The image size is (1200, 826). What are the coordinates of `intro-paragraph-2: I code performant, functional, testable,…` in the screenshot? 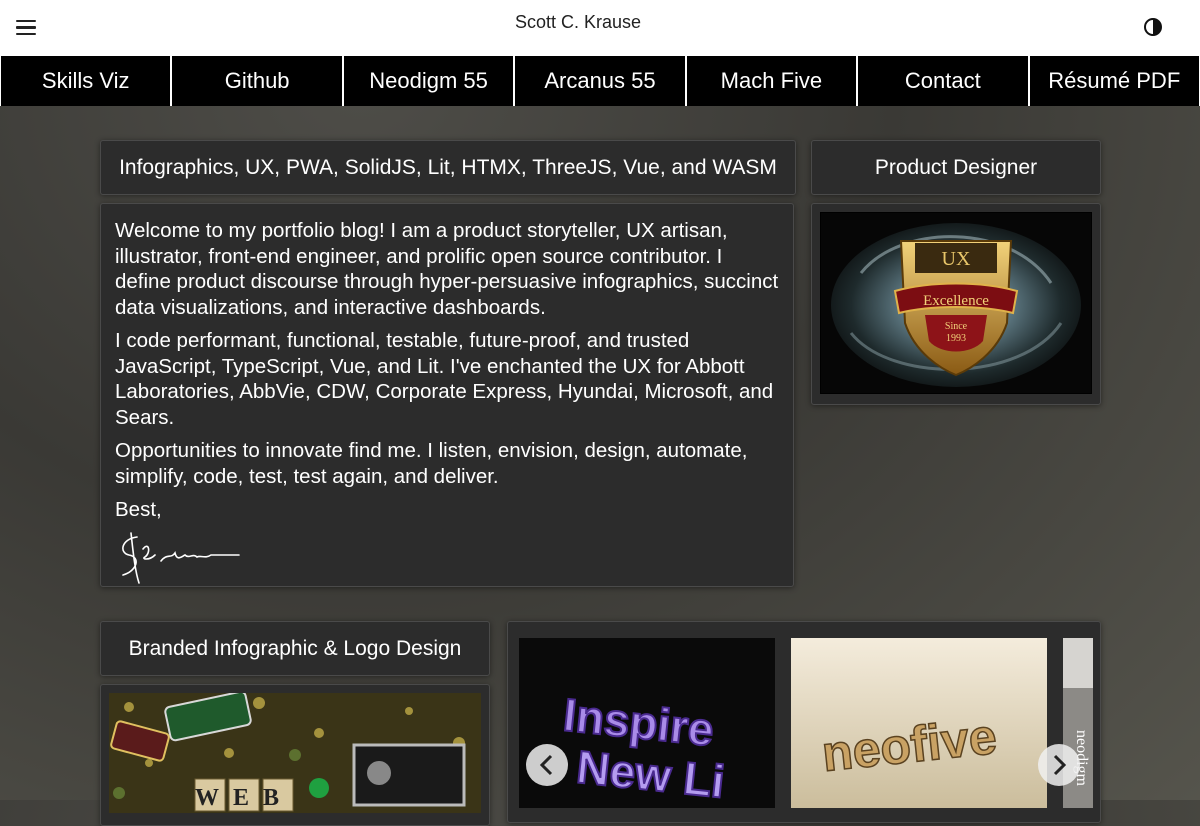 It's located at (444, 379).